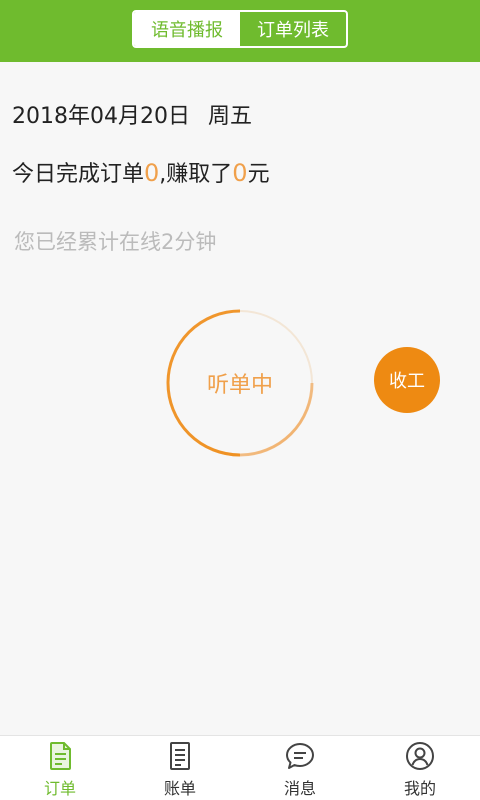 The image size is (480, 800). I want to click on earnings-amount: 0, so click(240, 173).